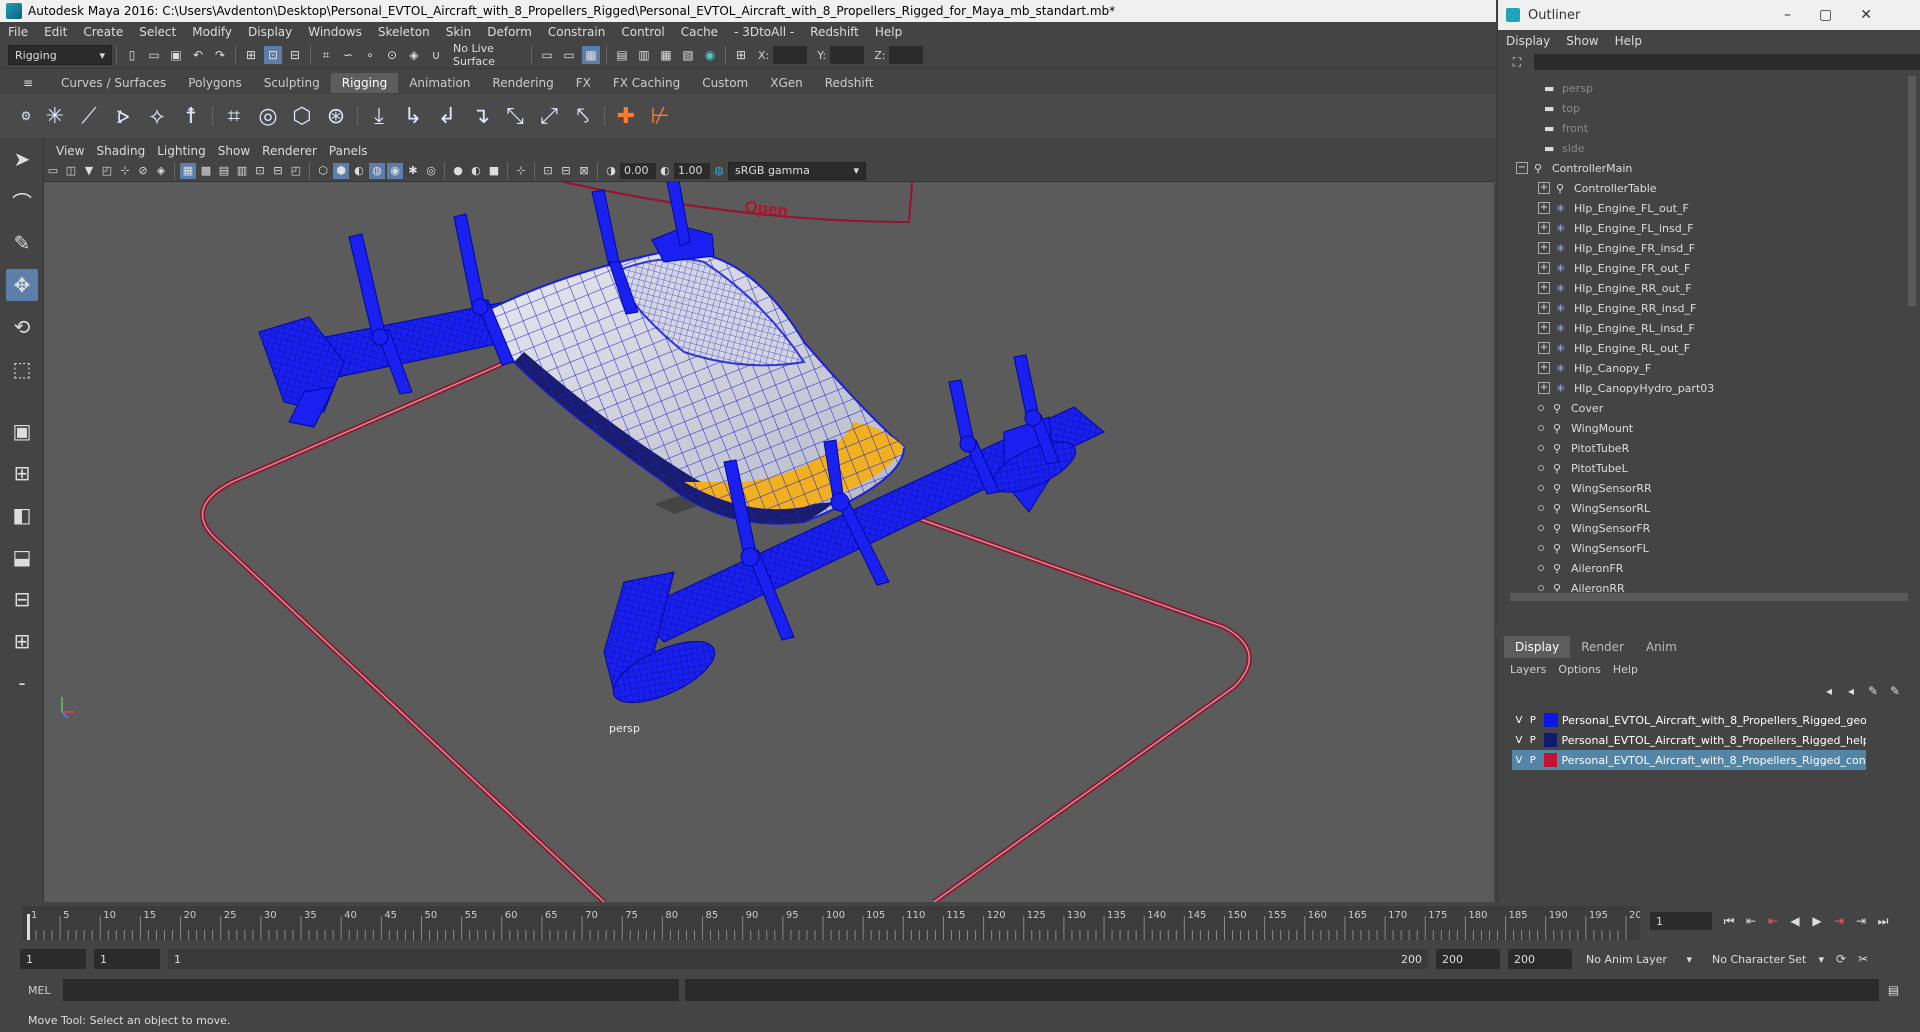  What do you see at coordinates (123, 116) in the screenshot?
I see `ik-spline-icon: ⦠` at bounding box center [123, 116].